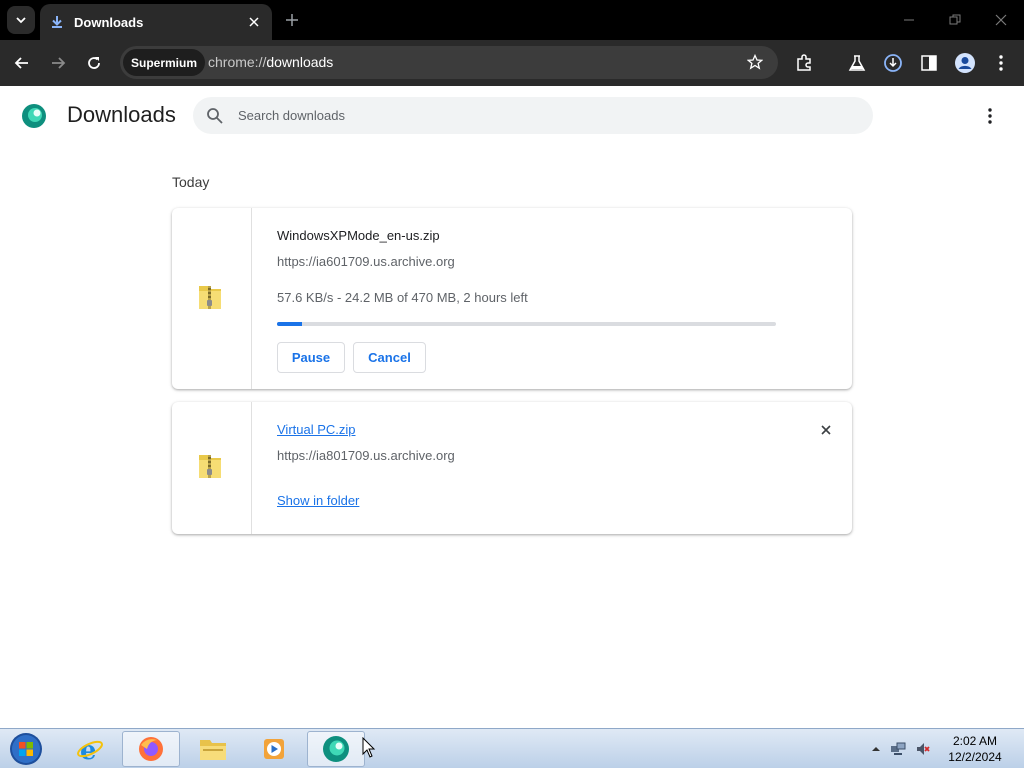 The width and height of the screenshot is (1024, 768). I want to click on windows-logo-icon, so click(26, 749).